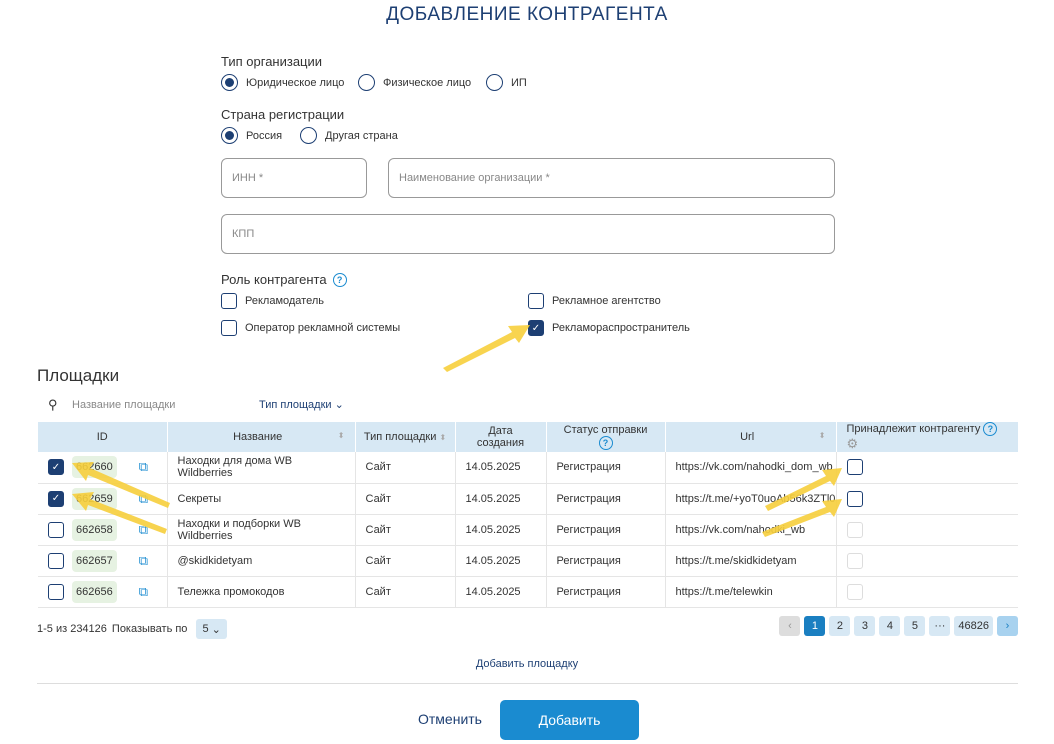 The height and width of the screenshot is (744, 1054). What do you see at coordinates (528, 234) in the screenshot?
I see `kpp-field: КПП` at bounding box center [528, 234].